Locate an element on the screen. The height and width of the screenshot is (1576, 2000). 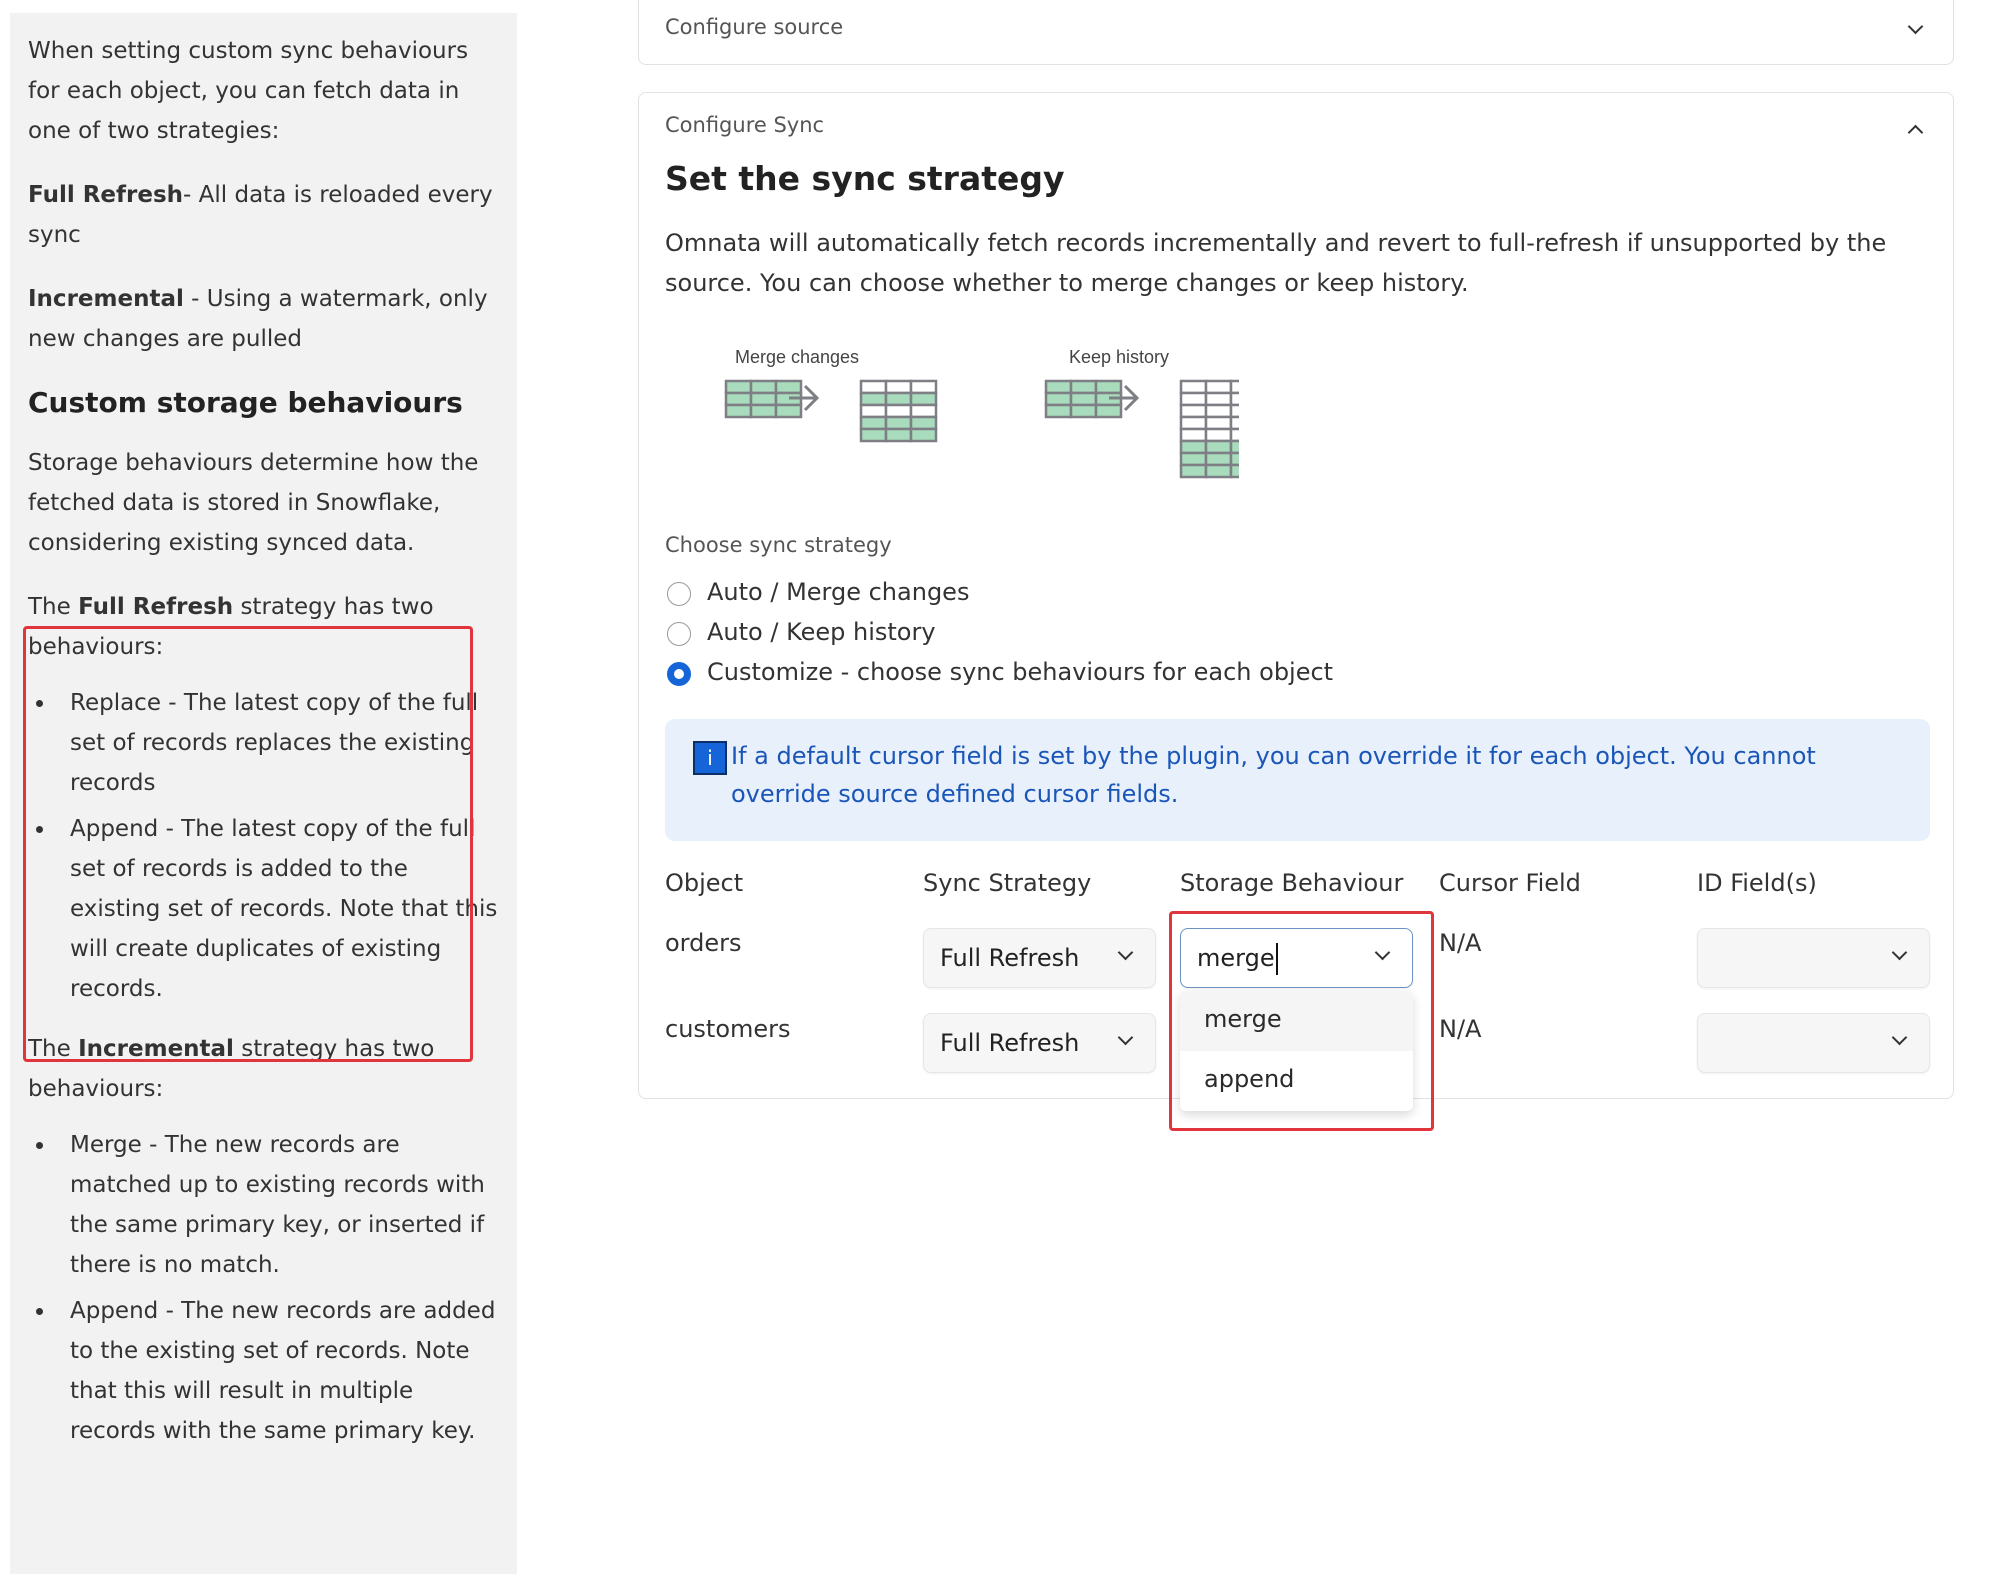
info-icon: i is located at coordinates (710, 758).